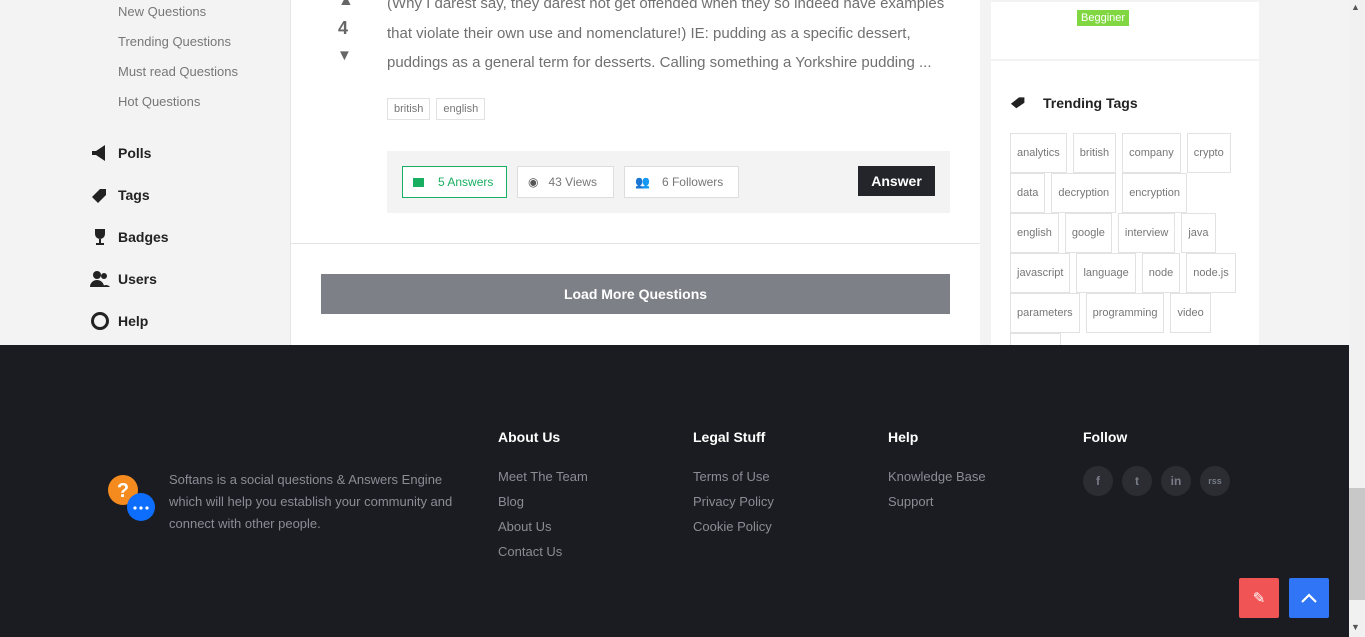 The image size is (1365, 637). What do you see at coordinates (524, 526) in the screenshot?
I see `footer-link: About Us` at bounding box center [524, 526].